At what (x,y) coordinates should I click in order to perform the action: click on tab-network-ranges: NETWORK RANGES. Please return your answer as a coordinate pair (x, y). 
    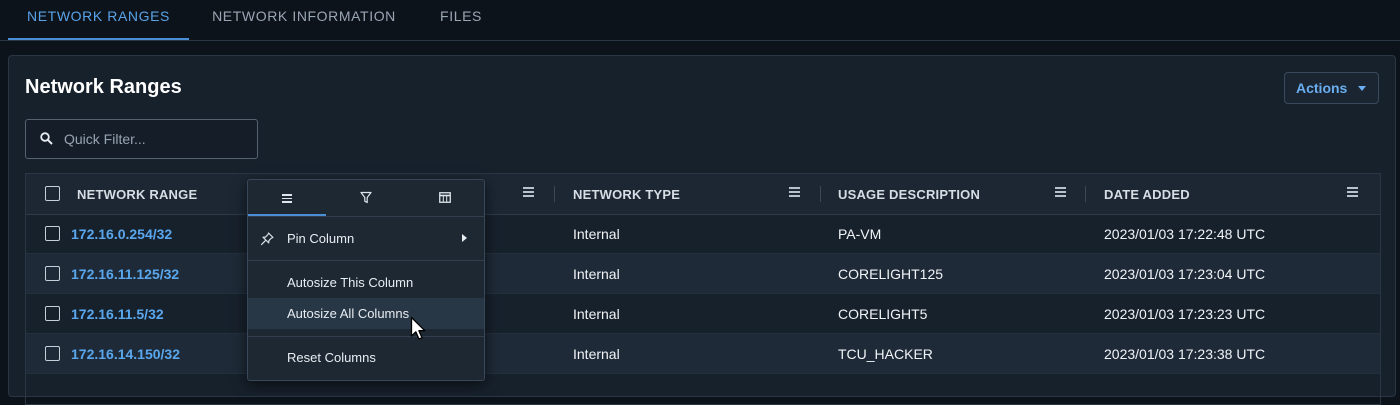
    Looking at the image, I should click on (98, 20).